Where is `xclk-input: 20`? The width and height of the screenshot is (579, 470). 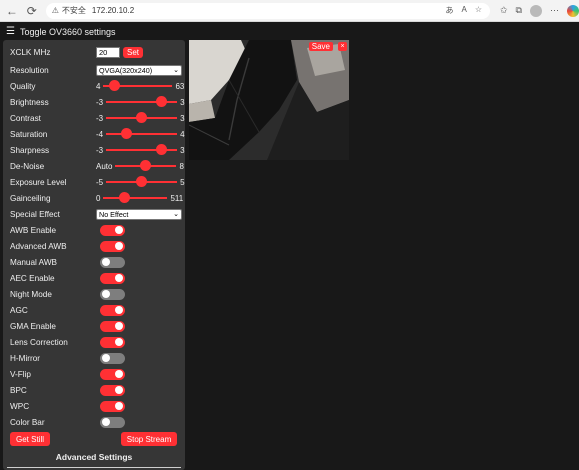
xclk-input: 20 is located at coordinates (108, 52).